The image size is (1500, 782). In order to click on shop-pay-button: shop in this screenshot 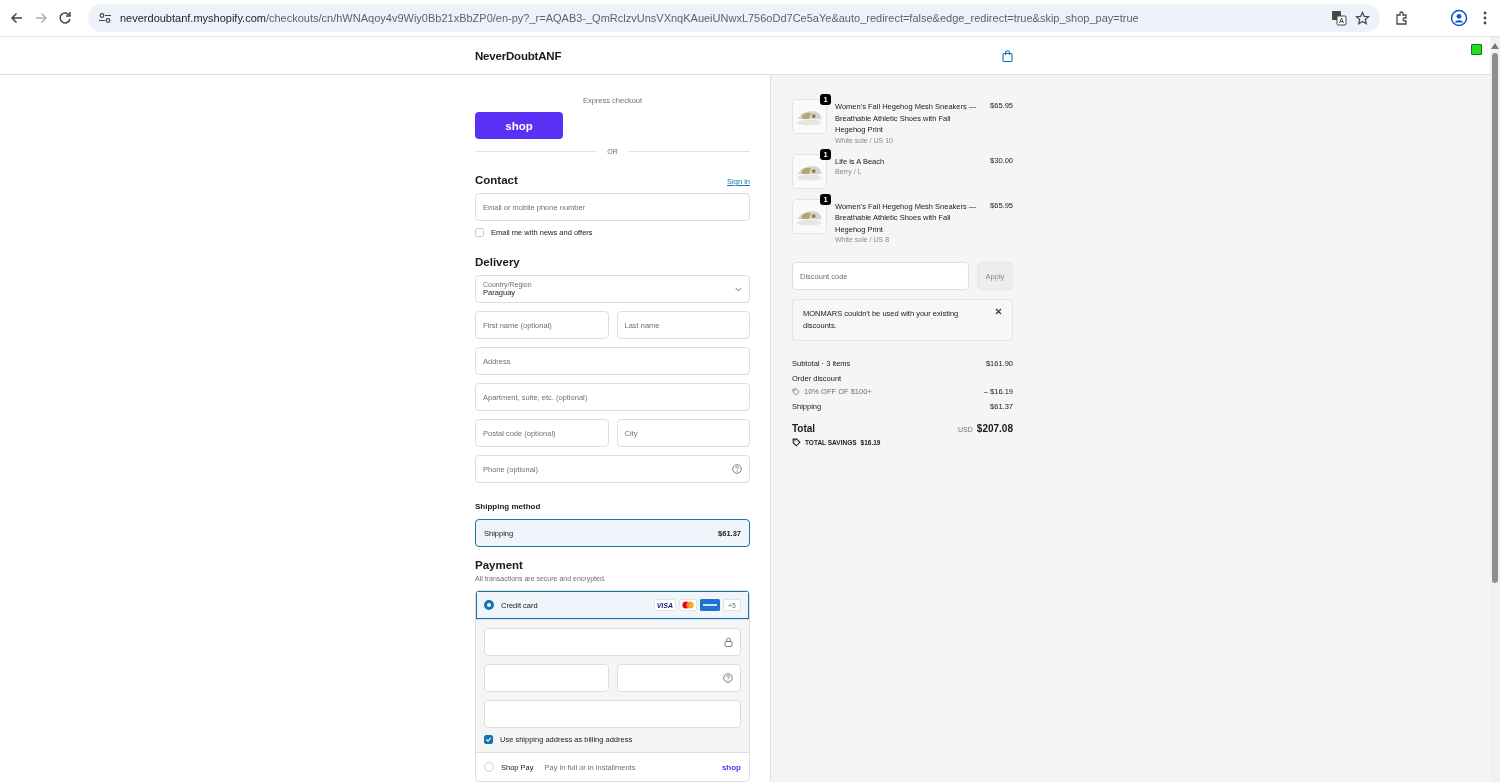, I will do `click(519, 125)`.